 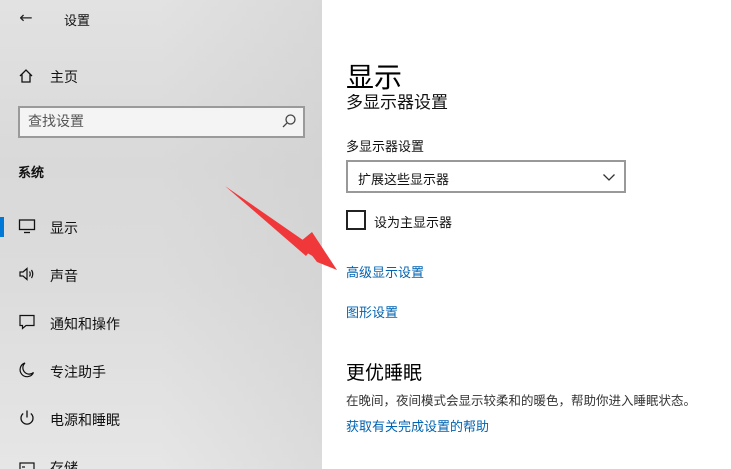 I want to click on advanced-display-settings-link: 高级显示设置, so click(x=385, y=271).